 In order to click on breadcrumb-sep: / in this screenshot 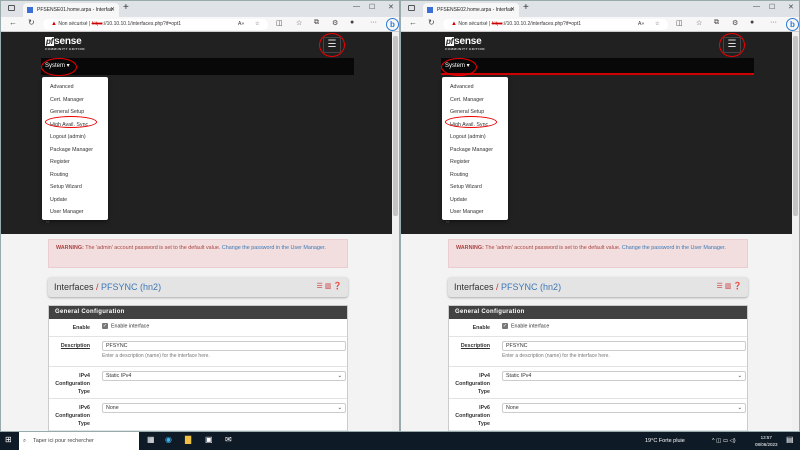, I will do `click(97, 287)`.